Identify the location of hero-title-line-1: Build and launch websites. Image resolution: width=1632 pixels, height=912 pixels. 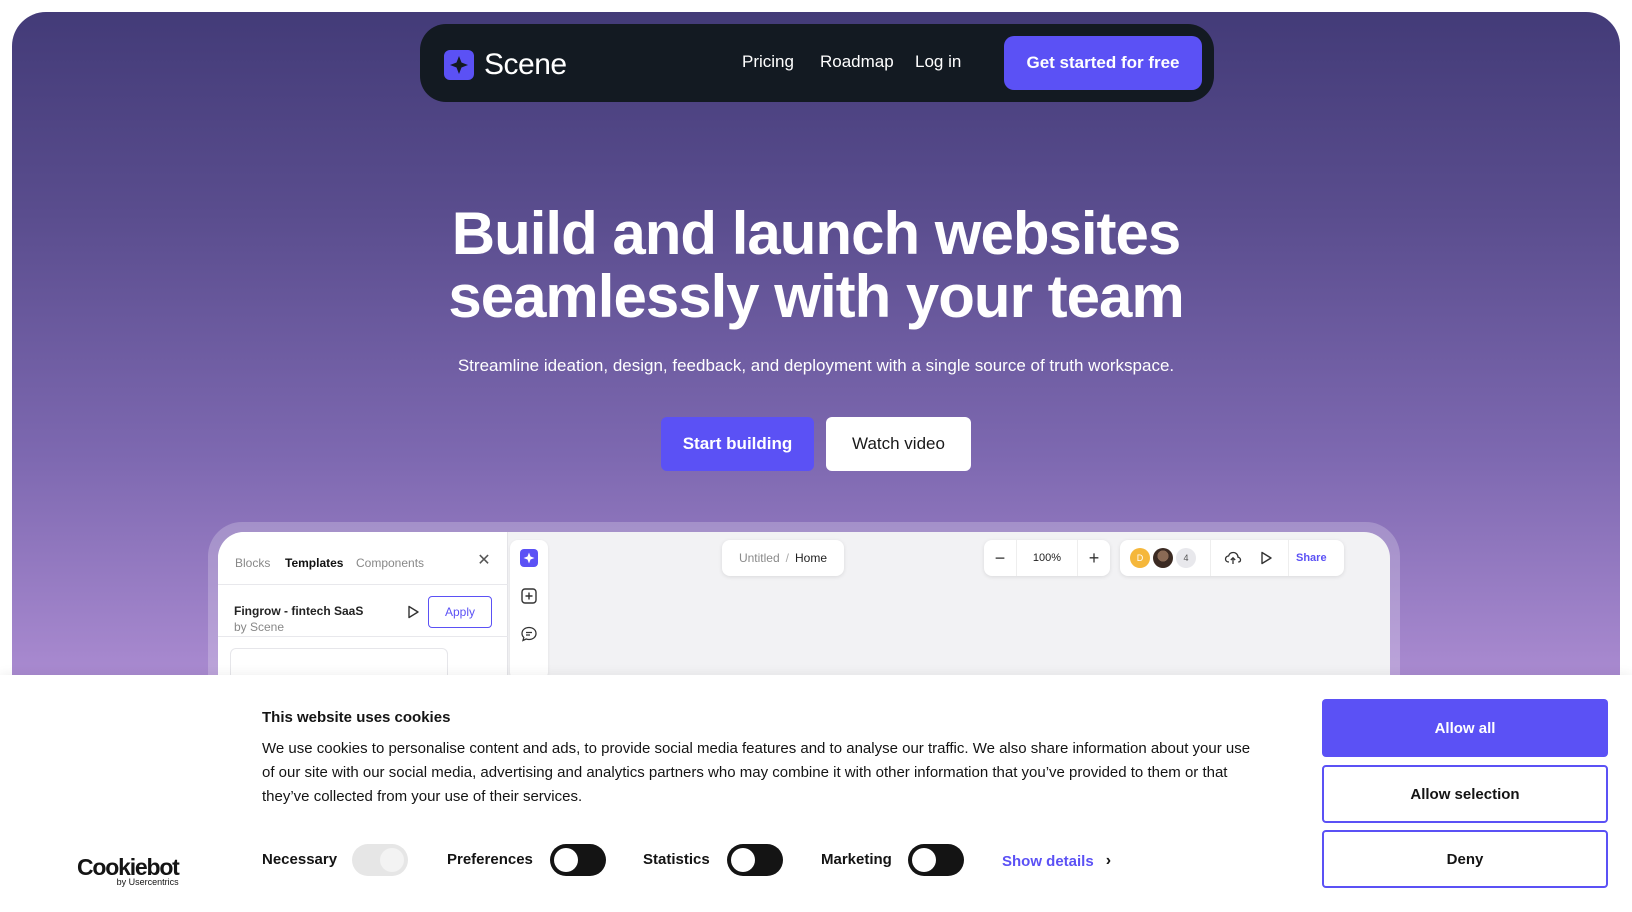
(816, 233).